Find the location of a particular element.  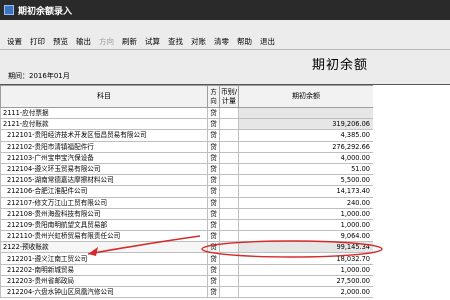

subject-cell: 212203-贵州省邮政局 is located at coordinates (104, 281).